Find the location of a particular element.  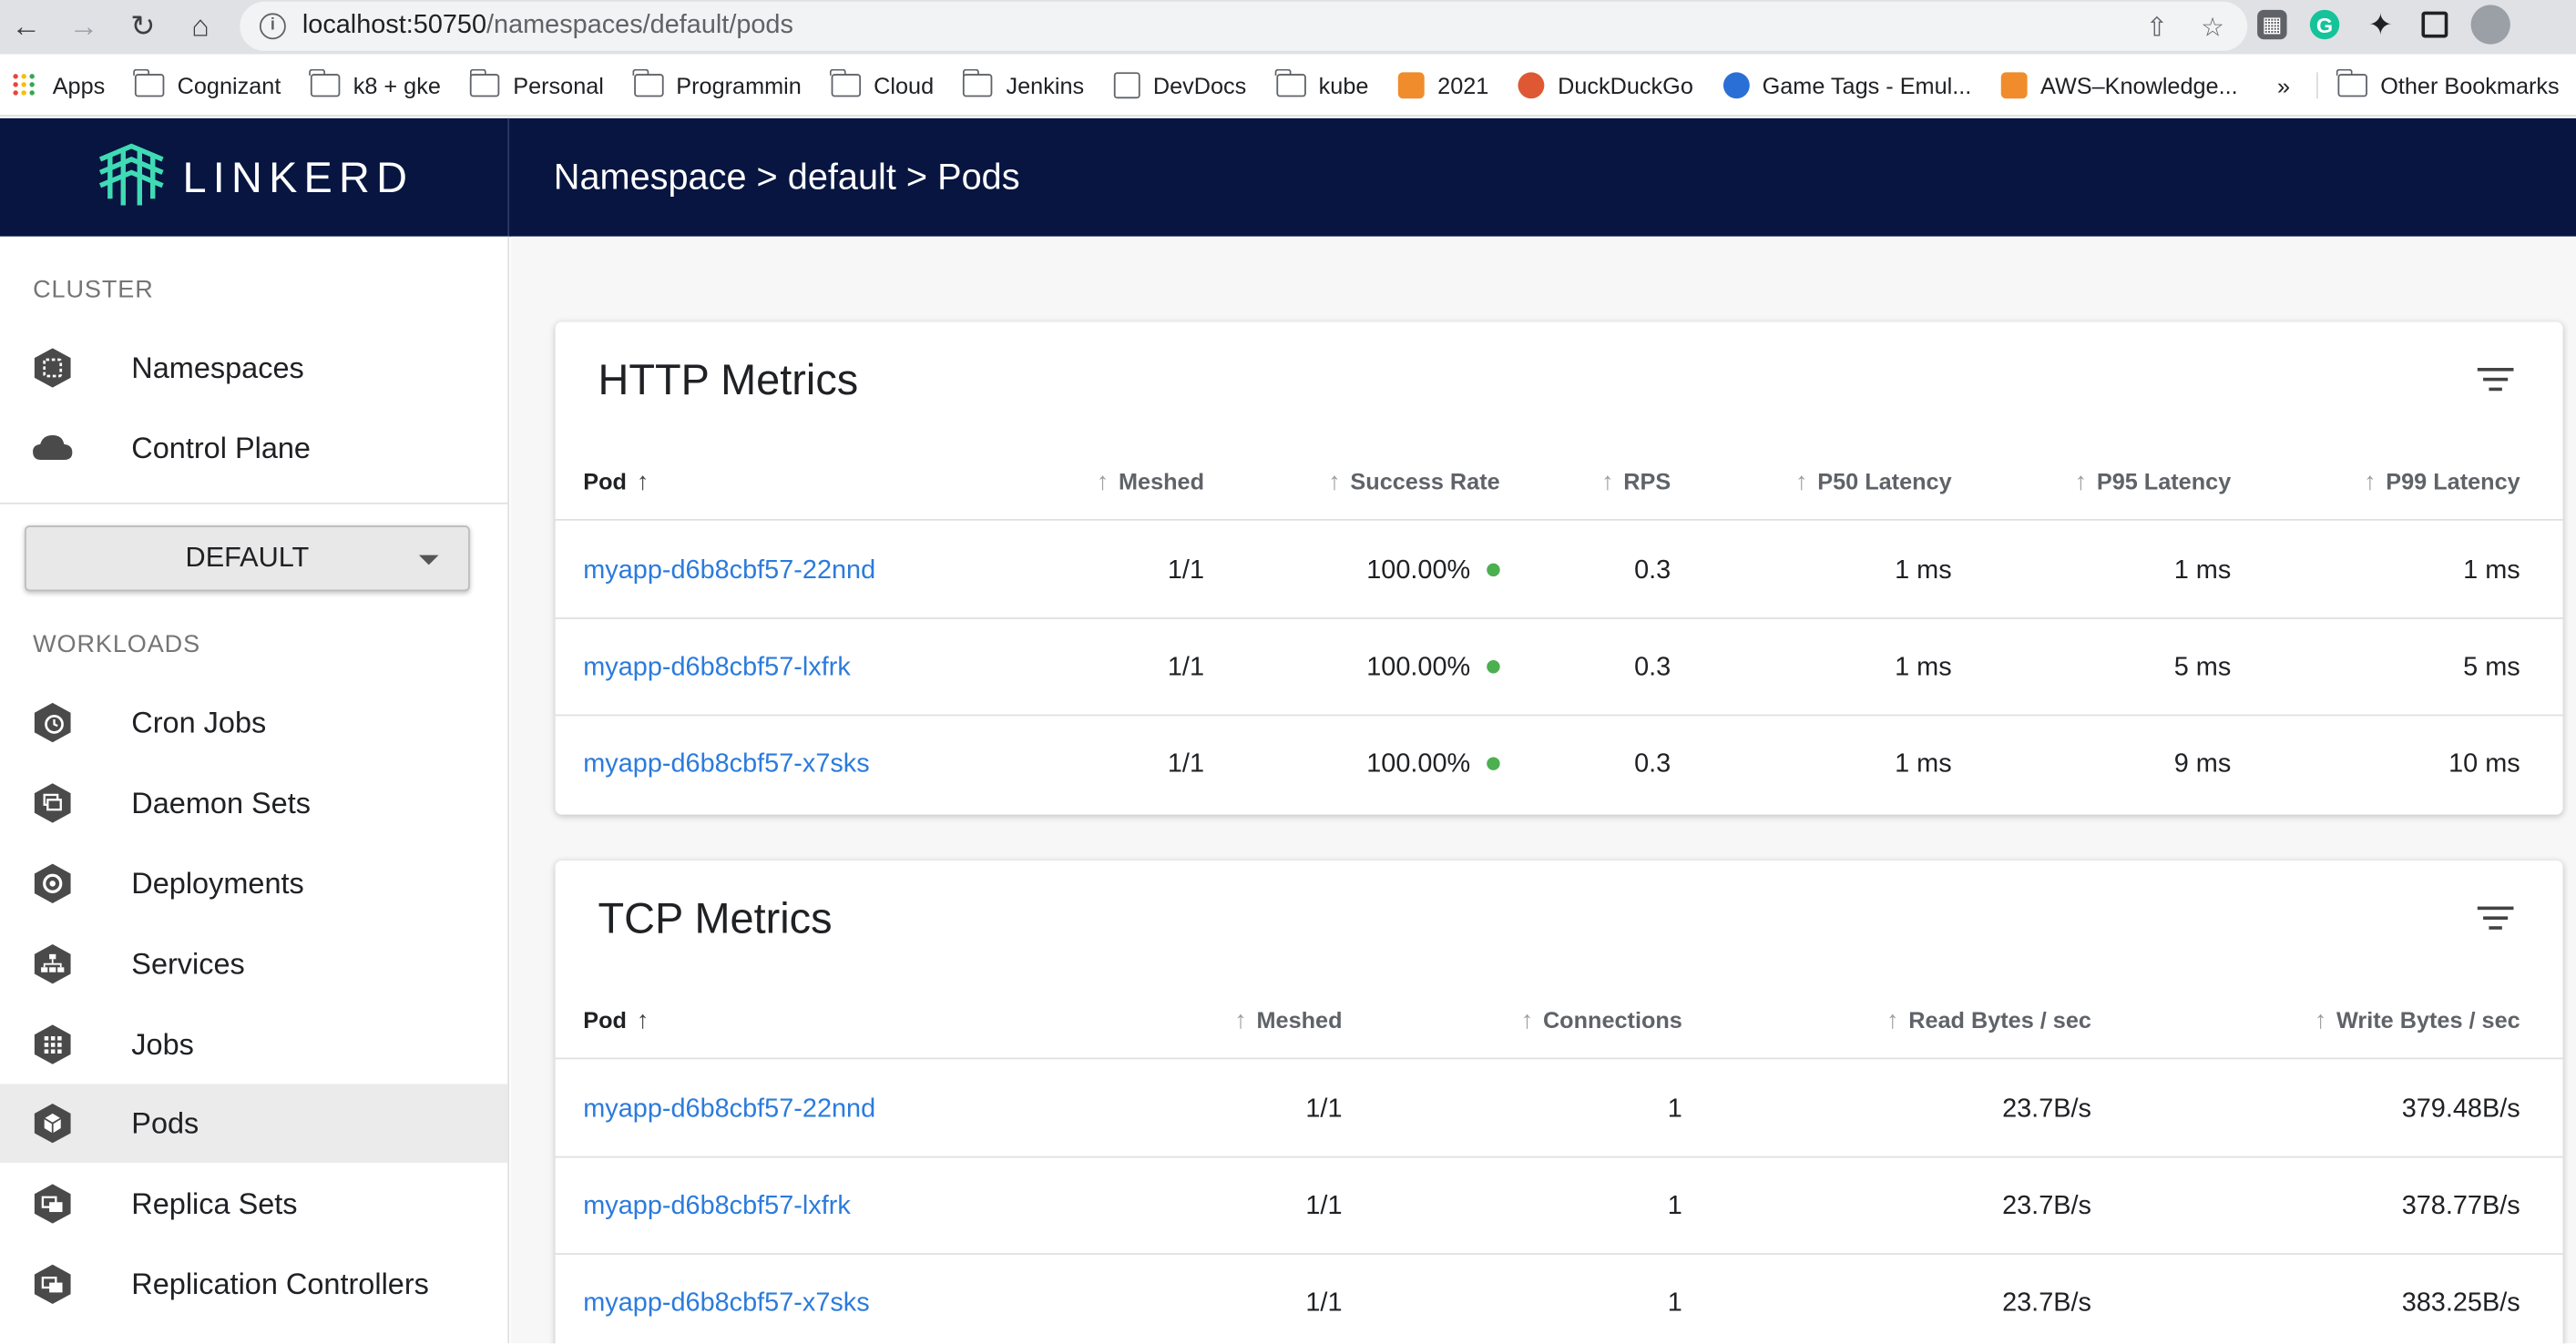

bookmark-personal: Personal is located at coordinates (536, 83).